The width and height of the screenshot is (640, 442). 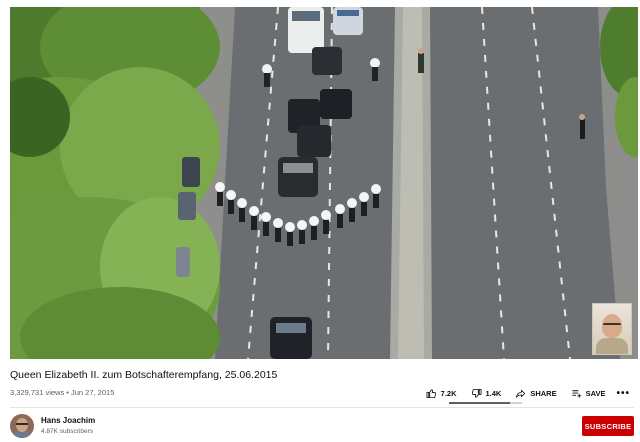 What do you see at coordinates (68, 420) in the screenshot?
I see `channel-name: Hans Joachim` at bounding box center [68, 420].